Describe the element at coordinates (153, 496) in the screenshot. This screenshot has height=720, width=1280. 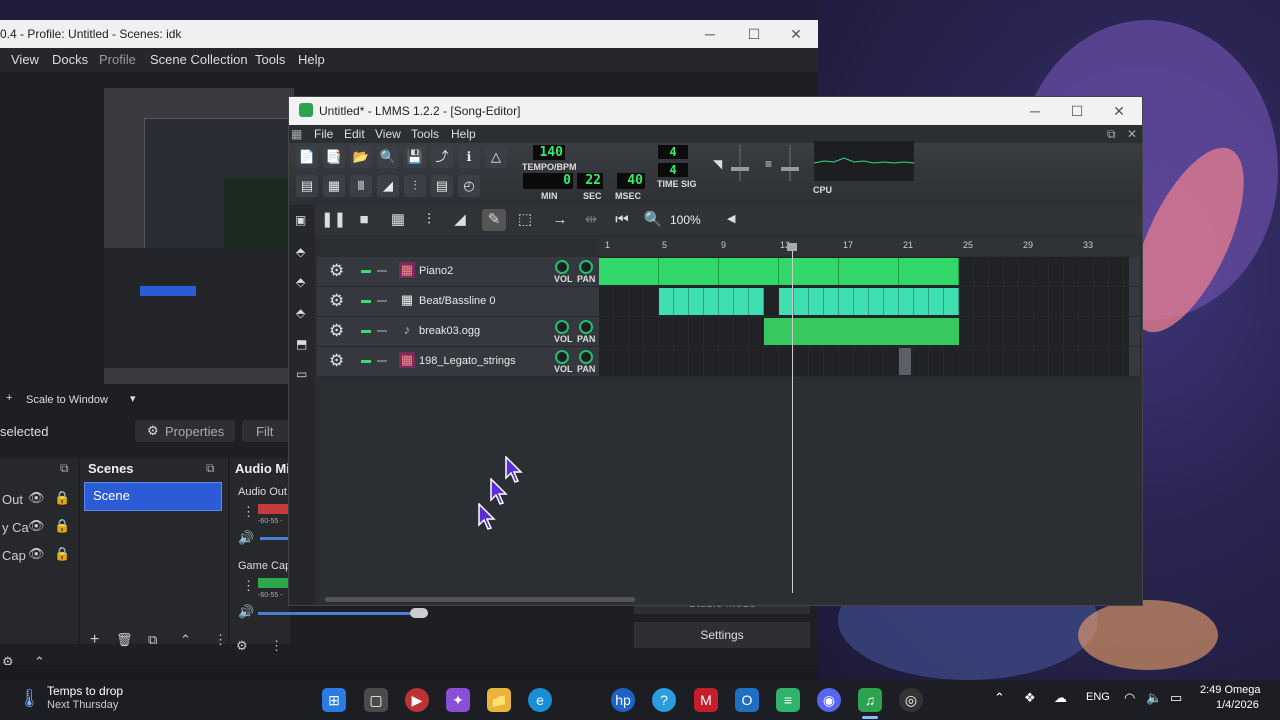
I see `scene-list-item: Scene` at that location.